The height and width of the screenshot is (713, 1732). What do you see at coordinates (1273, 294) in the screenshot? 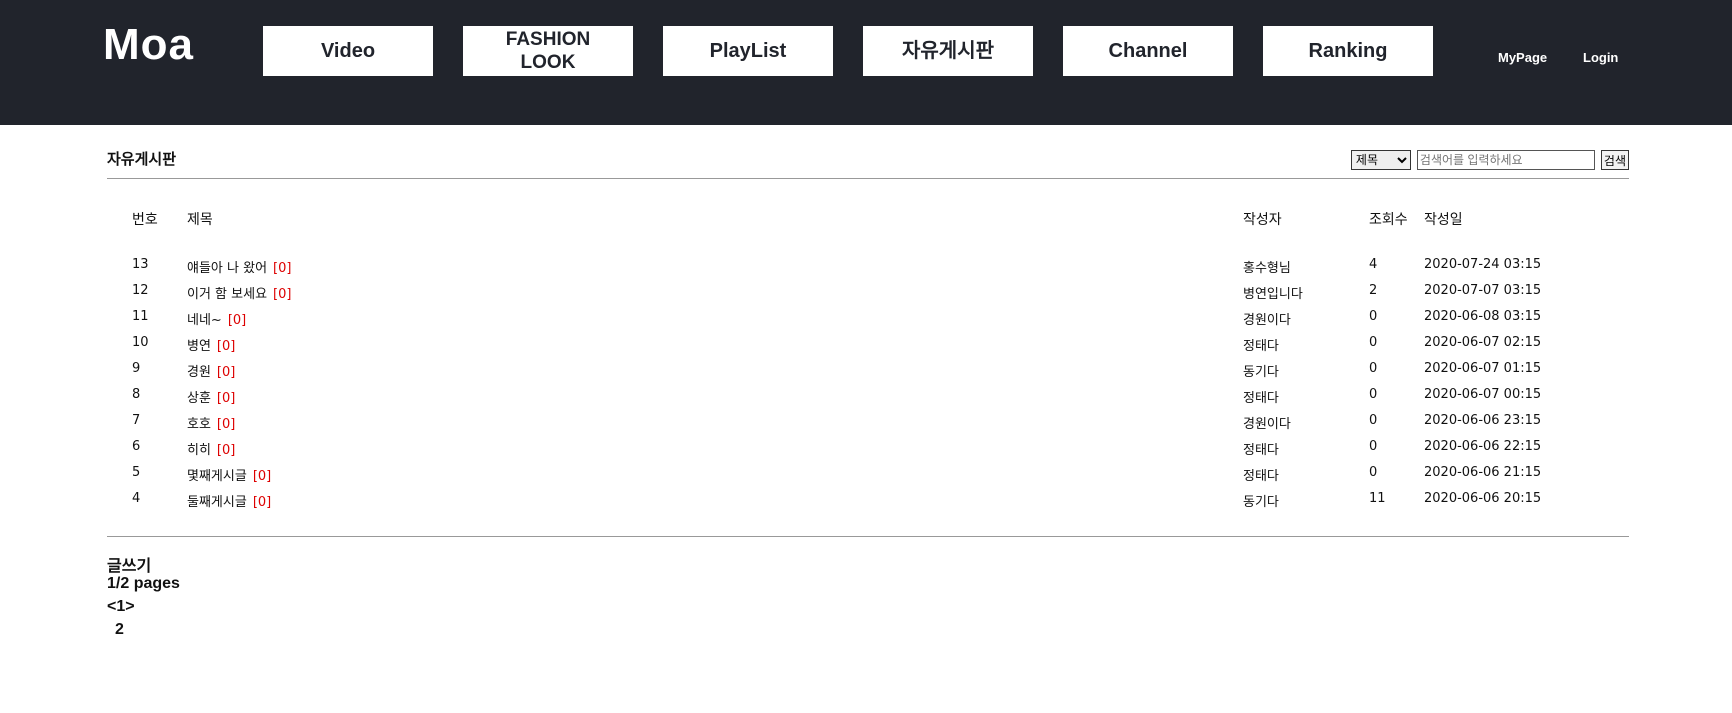
I see `post-writer: 병연입니다` at bounding box center [1273, 294].